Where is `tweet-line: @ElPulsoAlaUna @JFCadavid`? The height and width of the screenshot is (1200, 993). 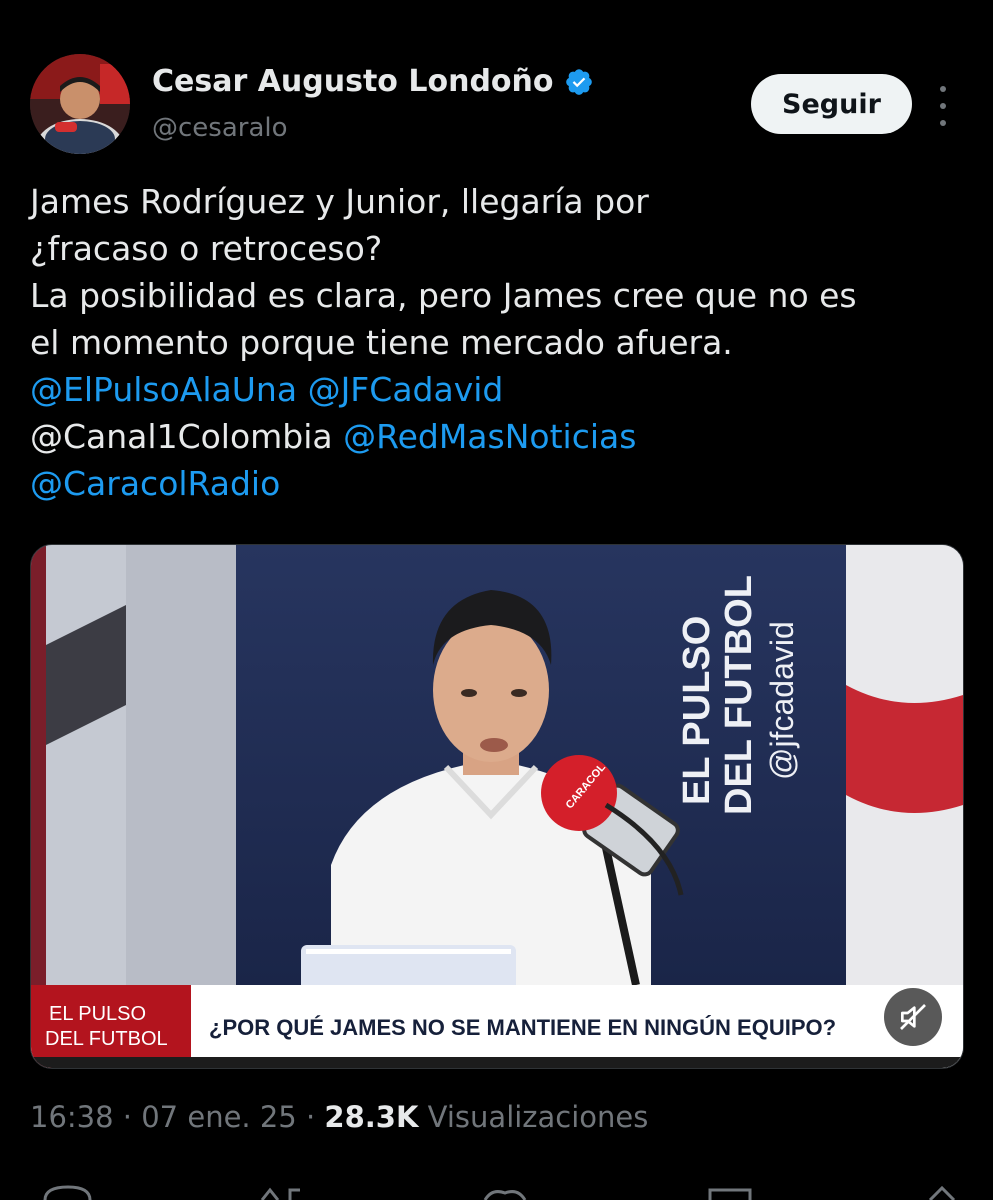 tweet-line: @ElPulsoAlaUna @JFCadavid is located at coordinates (500, 389).